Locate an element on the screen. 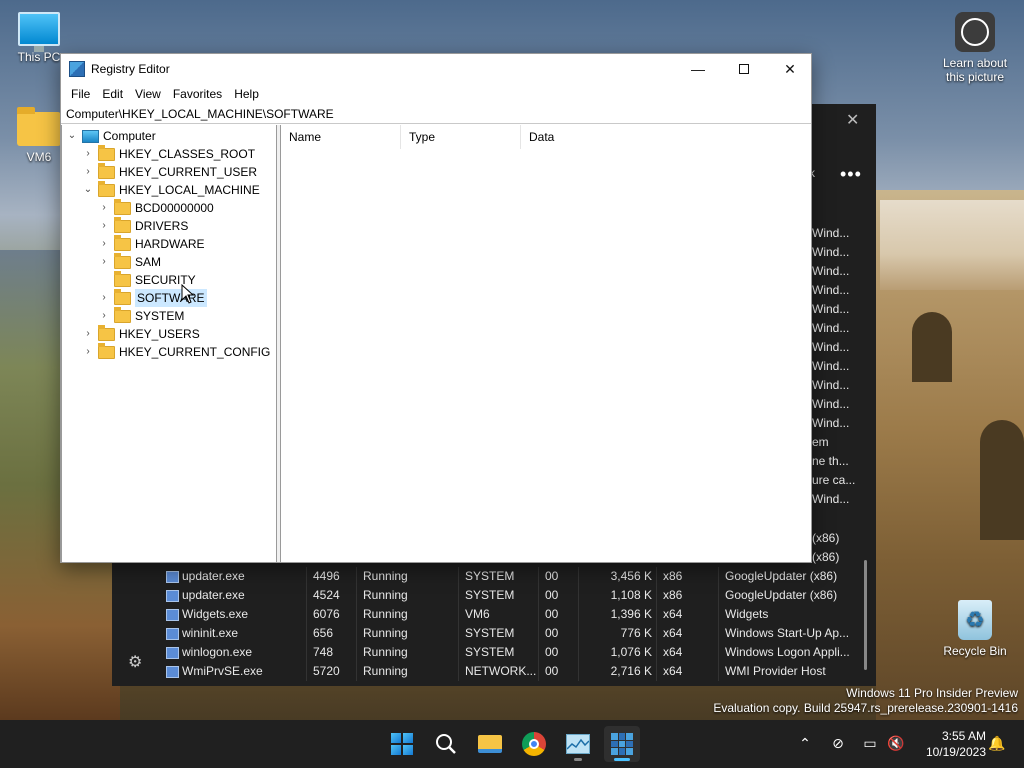 Image resolution: width=1024 pixels, height=768 pixels. process-arch: x64 is located at coordinates (687, 614).